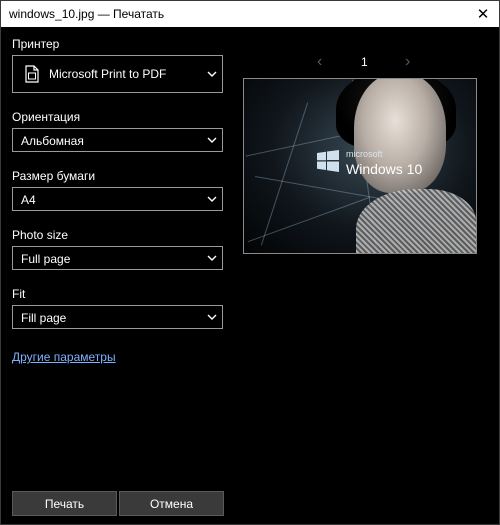 Image resolution: width=500 pixels, height=525 pixels. Describe the element at coordinates (117, 317) in the screenshot. I see `fit-select: Fill page` at that location.